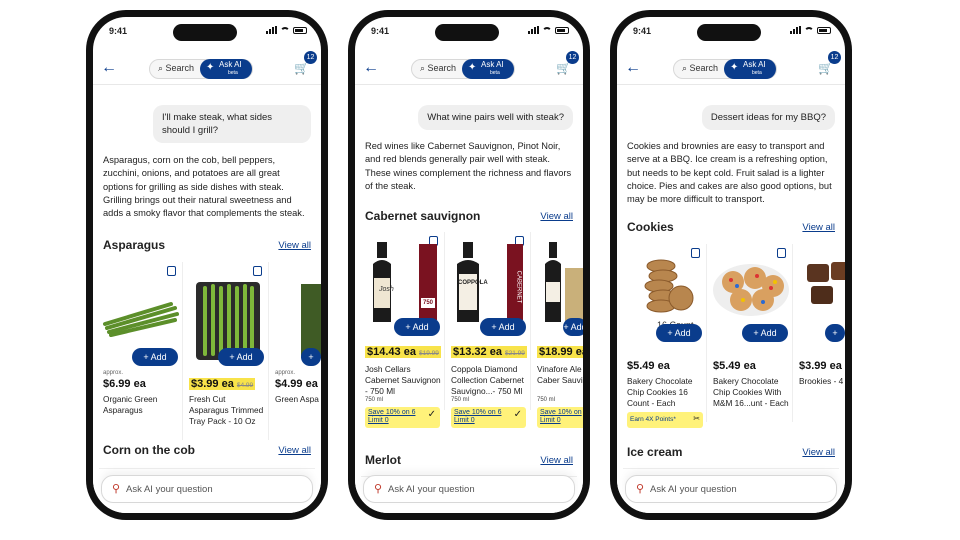 This screenshot has width=960, height=540. I want to click on section-header: Corn on the cob View all, so click(207, 450).